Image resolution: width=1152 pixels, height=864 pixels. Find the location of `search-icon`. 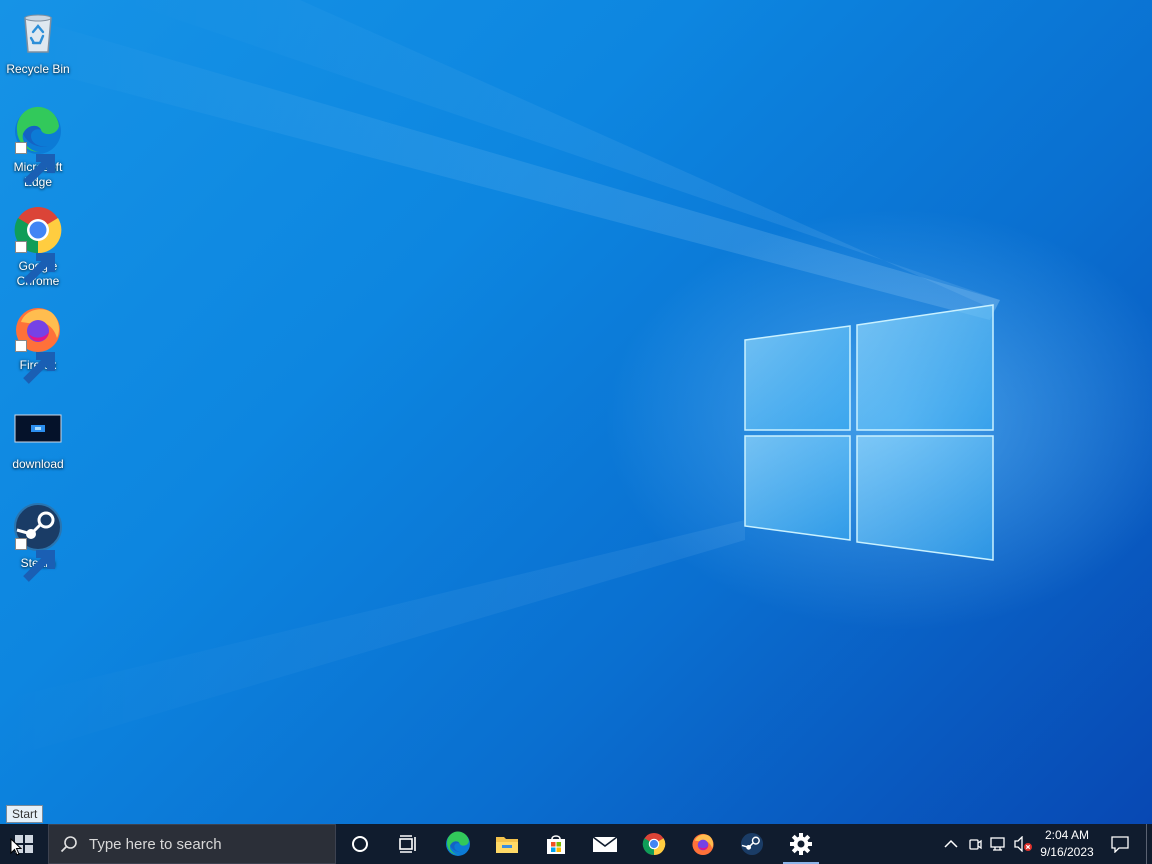

search-icon is located at coordinates (68, 844).